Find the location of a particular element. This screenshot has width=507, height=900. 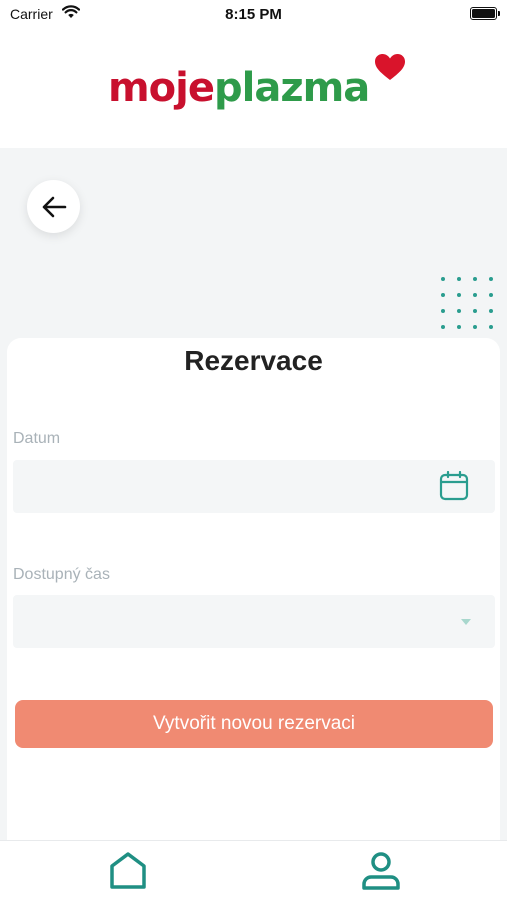

tab-home is located at coordinates (128, 872).